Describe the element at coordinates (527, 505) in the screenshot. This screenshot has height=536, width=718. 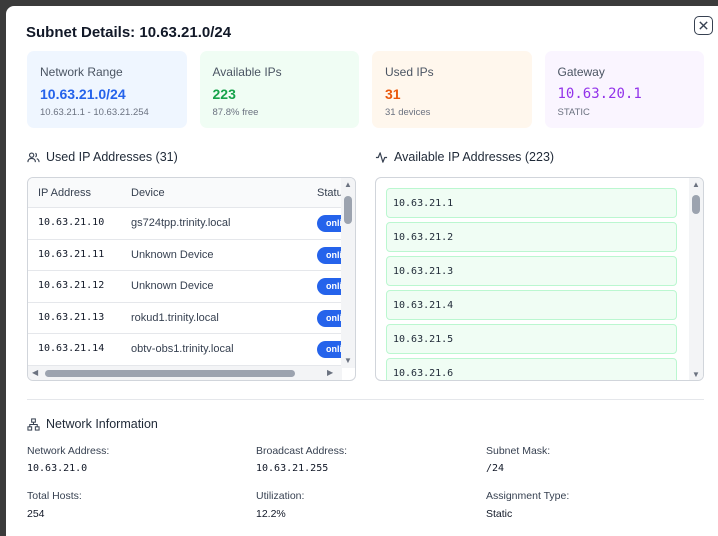
I see `assignment-type-field: Assignment Type: Static` at that location.